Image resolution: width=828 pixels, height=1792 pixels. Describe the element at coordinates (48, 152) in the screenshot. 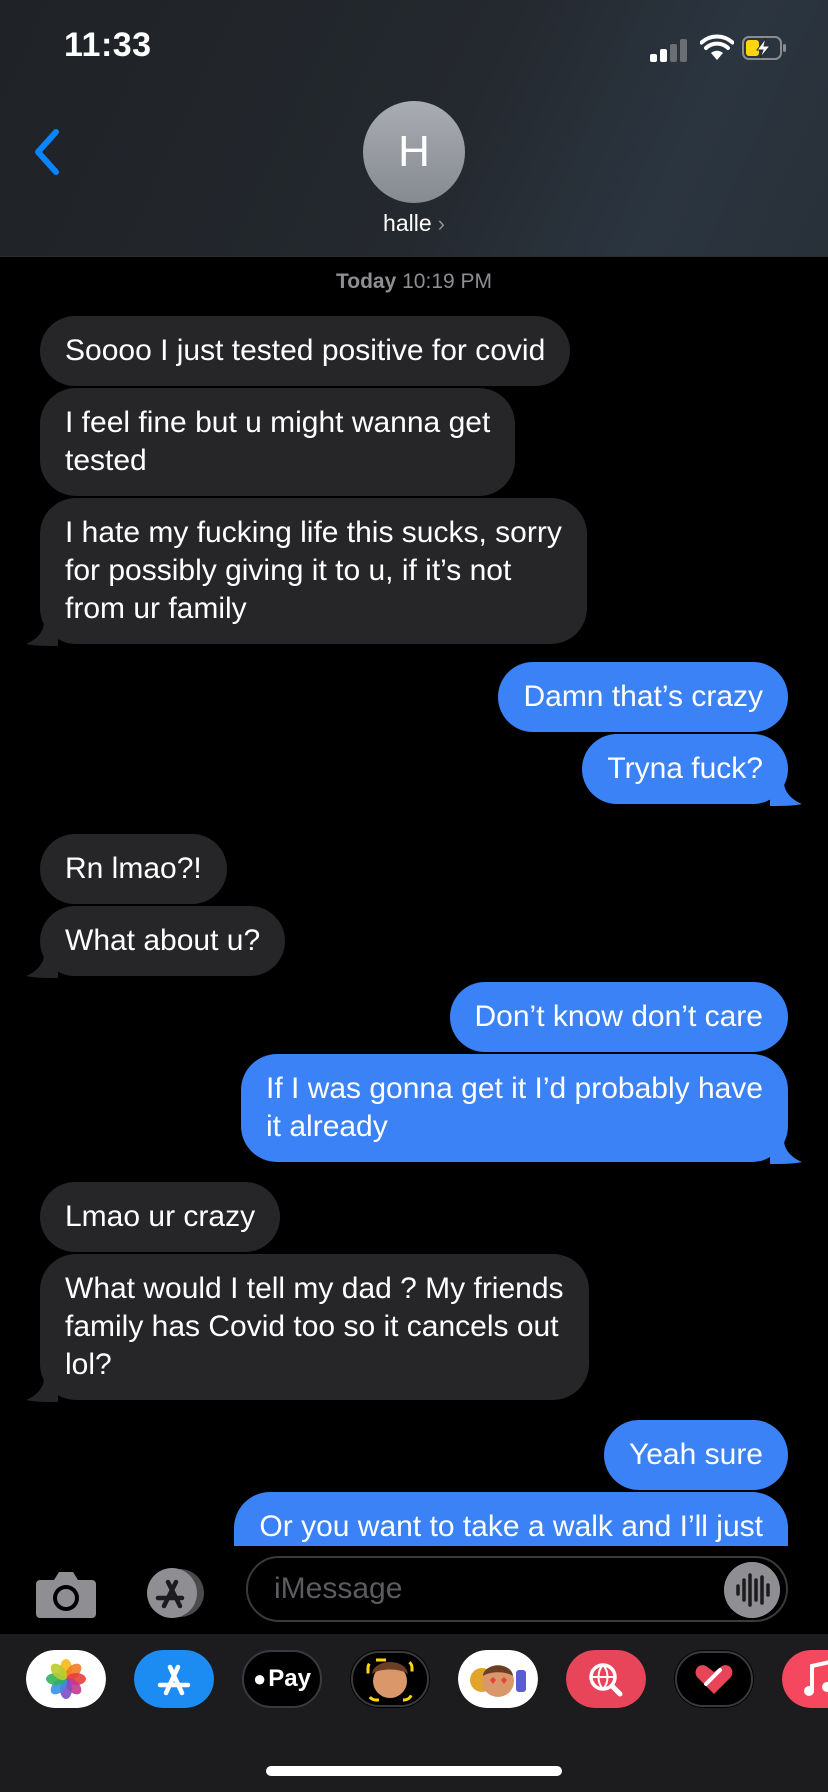

I see `back-chevron-icon` at that location.